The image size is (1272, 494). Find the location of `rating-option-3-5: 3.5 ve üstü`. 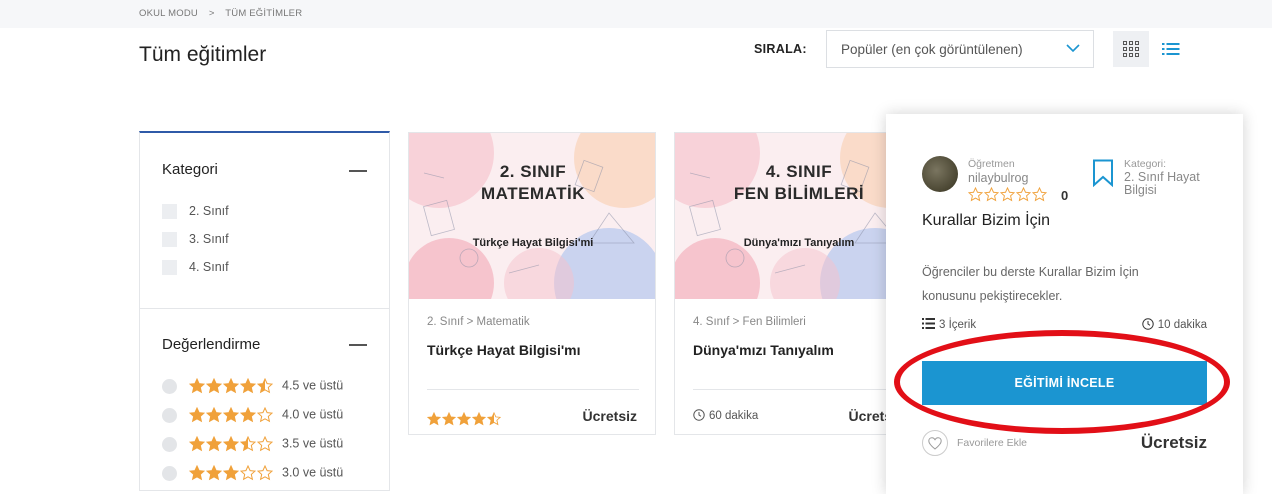

rating-option-3-5: 3.5 ve üstü is located at coordinates (252, 444).